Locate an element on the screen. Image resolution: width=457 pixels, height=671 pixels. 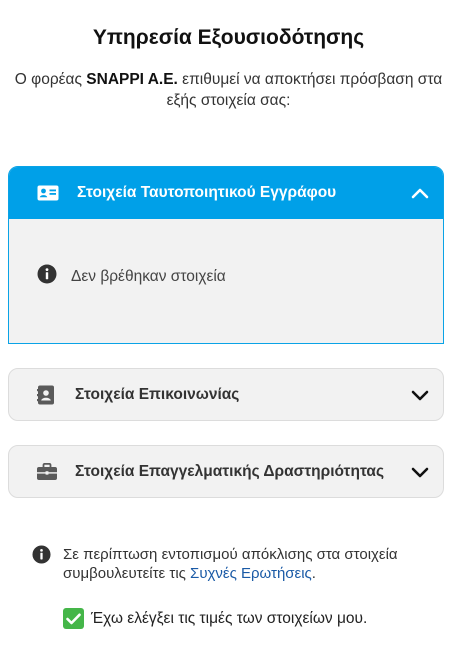
empty-state: Δεν βρέθηκαν στοιχεία is located at coordinates (131, 276).